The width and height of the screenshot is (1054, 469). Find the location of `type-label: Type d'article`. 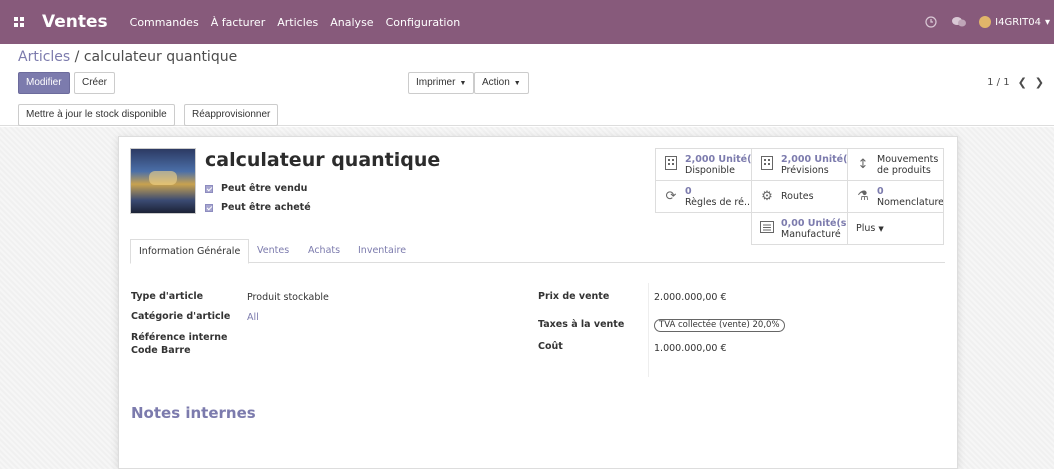

type-label: Type d'article is located at coordinates (167, 296).